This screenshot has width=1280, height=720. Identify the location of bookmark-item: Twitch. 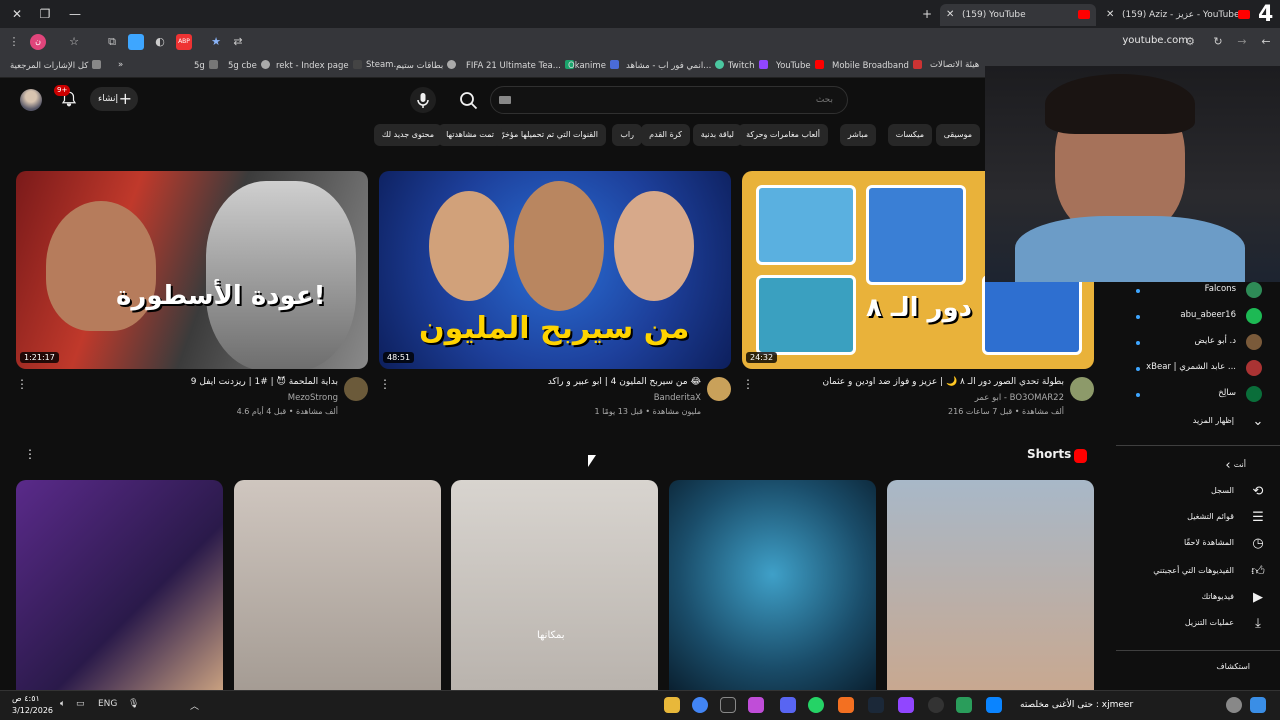
(748, 65).